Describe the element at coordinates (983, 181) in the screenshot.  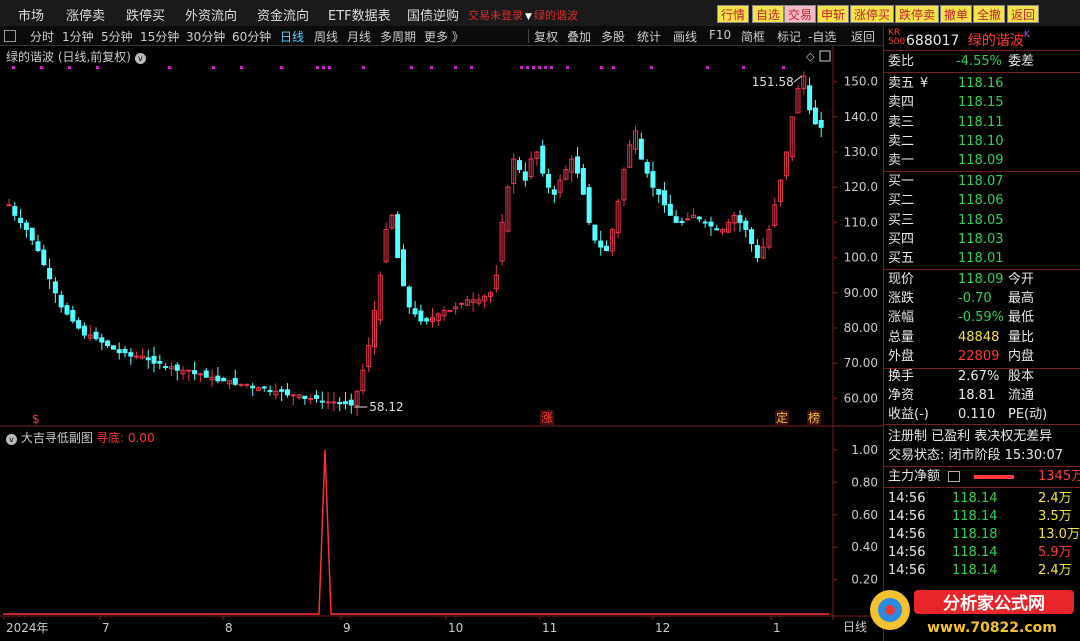
I see `bid-row: 买一 118.07` at that location.